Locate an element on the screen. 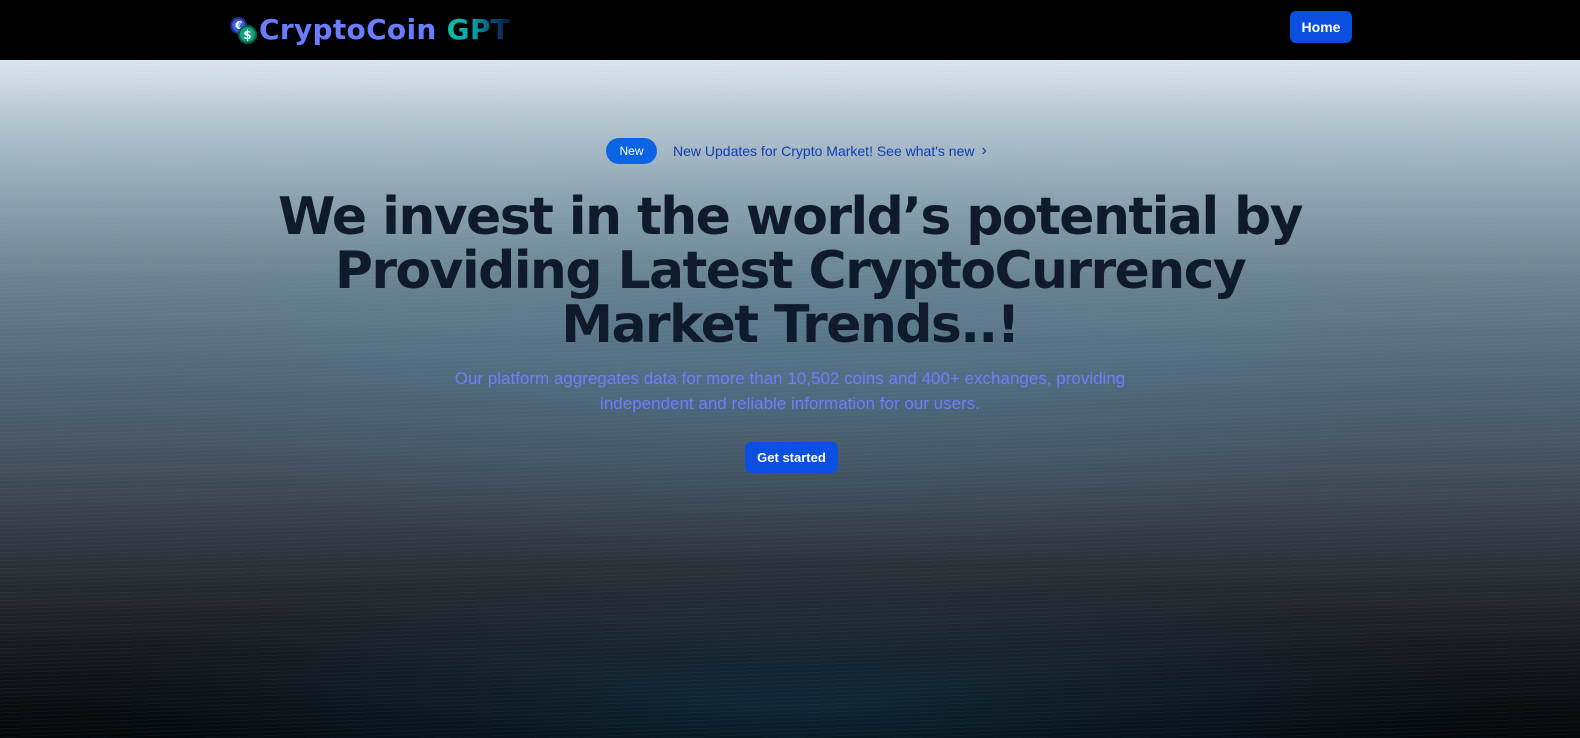  brand-logo: € $ CryptoCoin GPT is located at coordinates (370, 30).